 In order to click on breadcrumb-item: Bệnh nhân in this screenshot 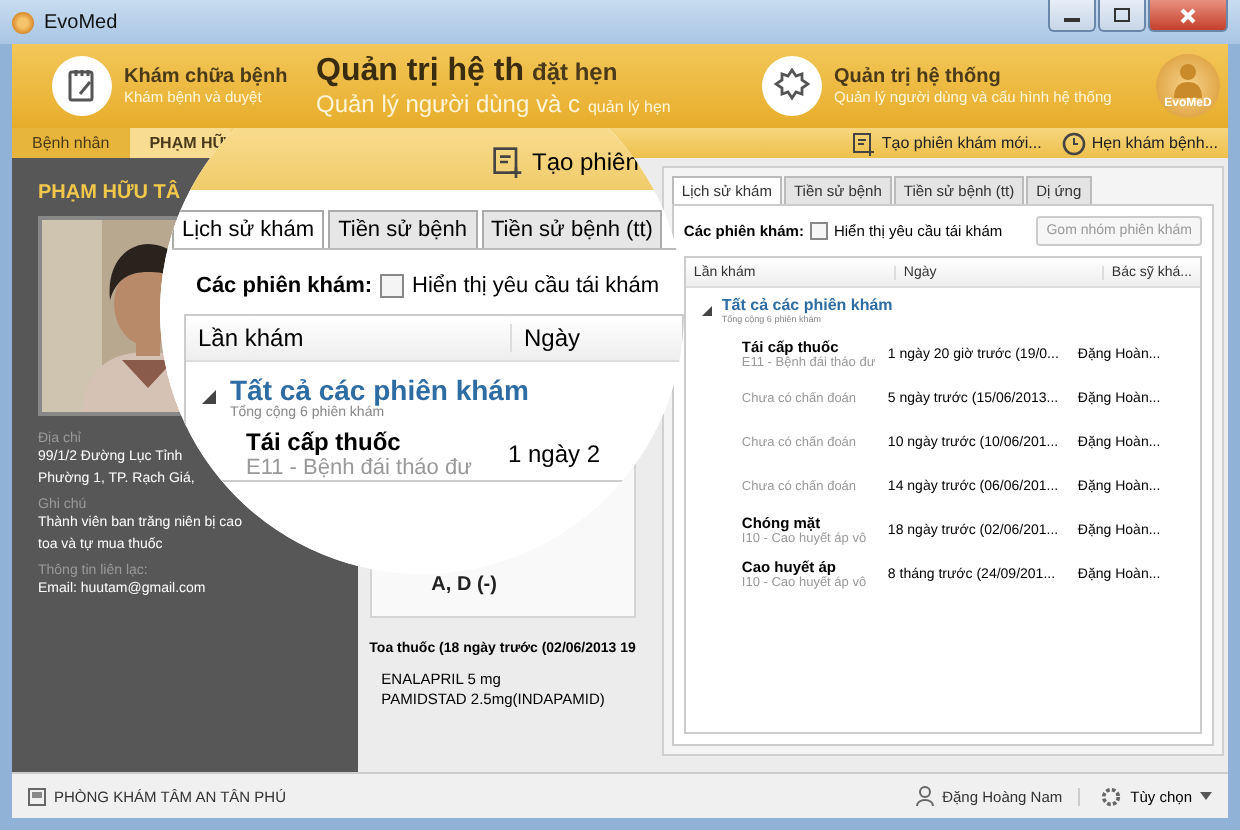, I will do `click(71, 143)`.